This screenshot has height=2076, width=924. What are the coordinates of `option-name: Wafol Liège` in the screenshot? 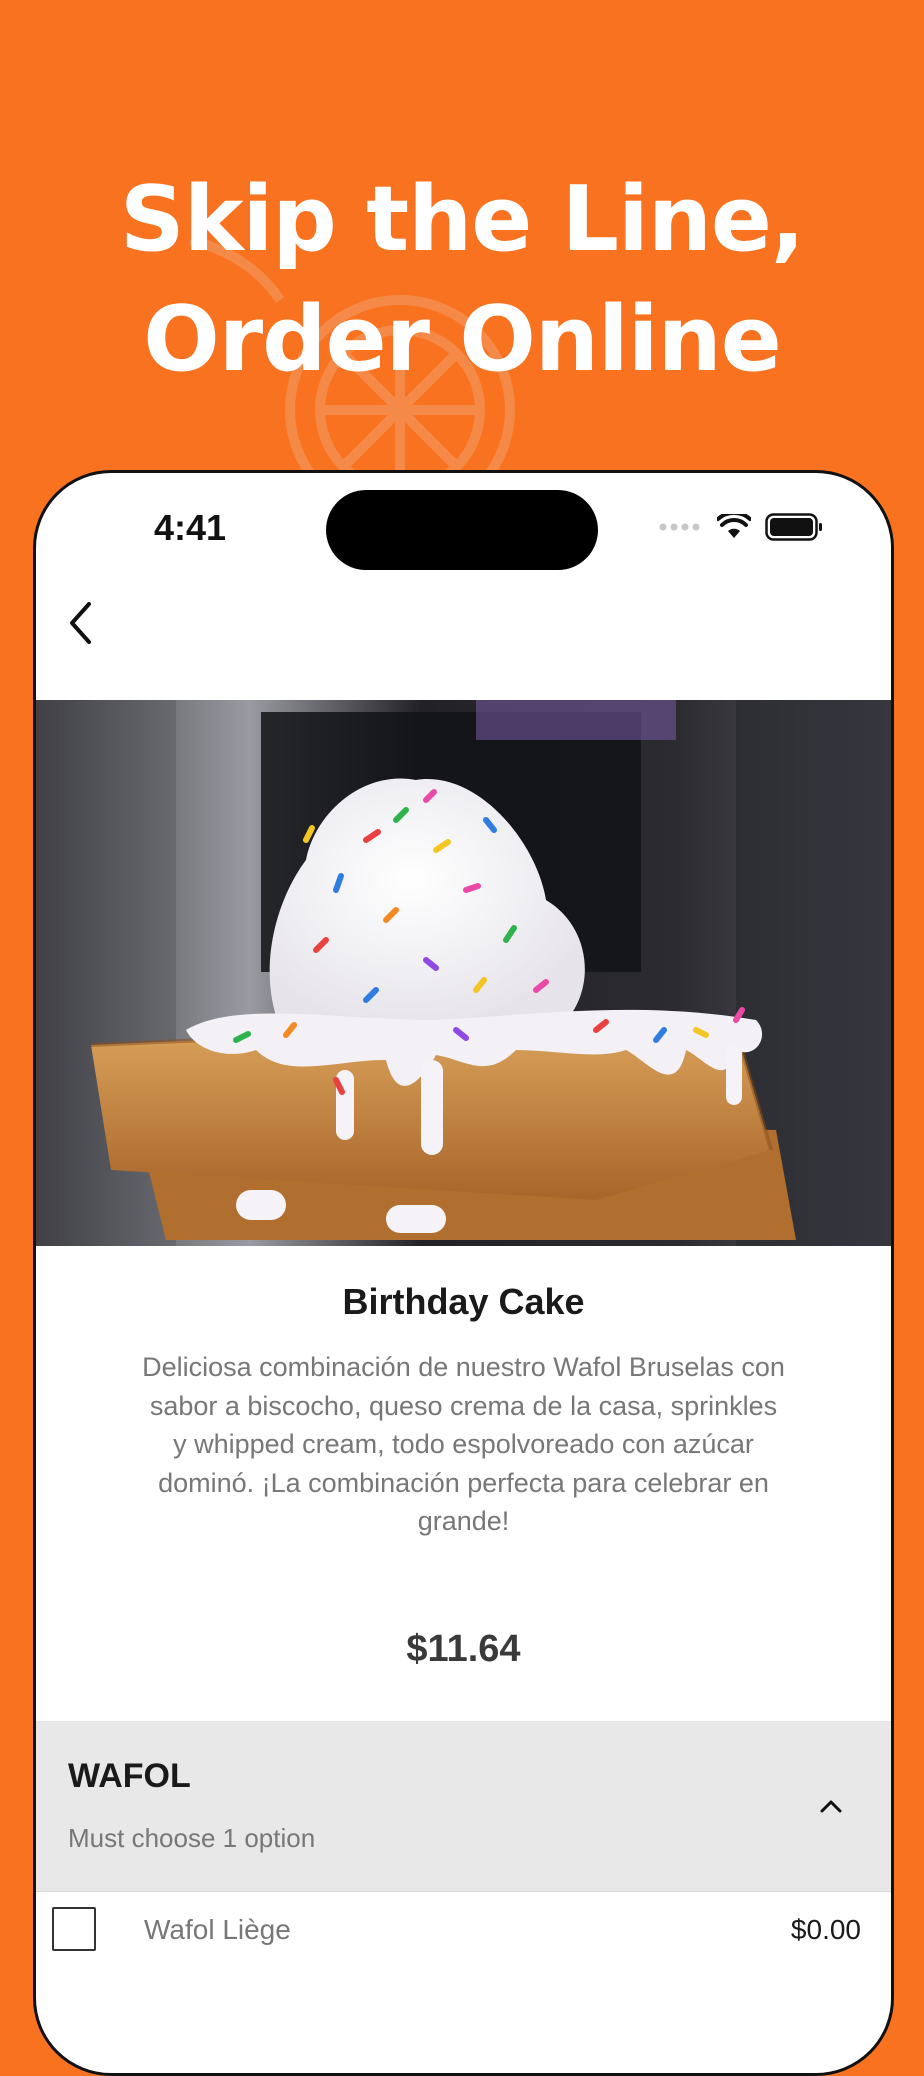 It's located at (217, 1929).